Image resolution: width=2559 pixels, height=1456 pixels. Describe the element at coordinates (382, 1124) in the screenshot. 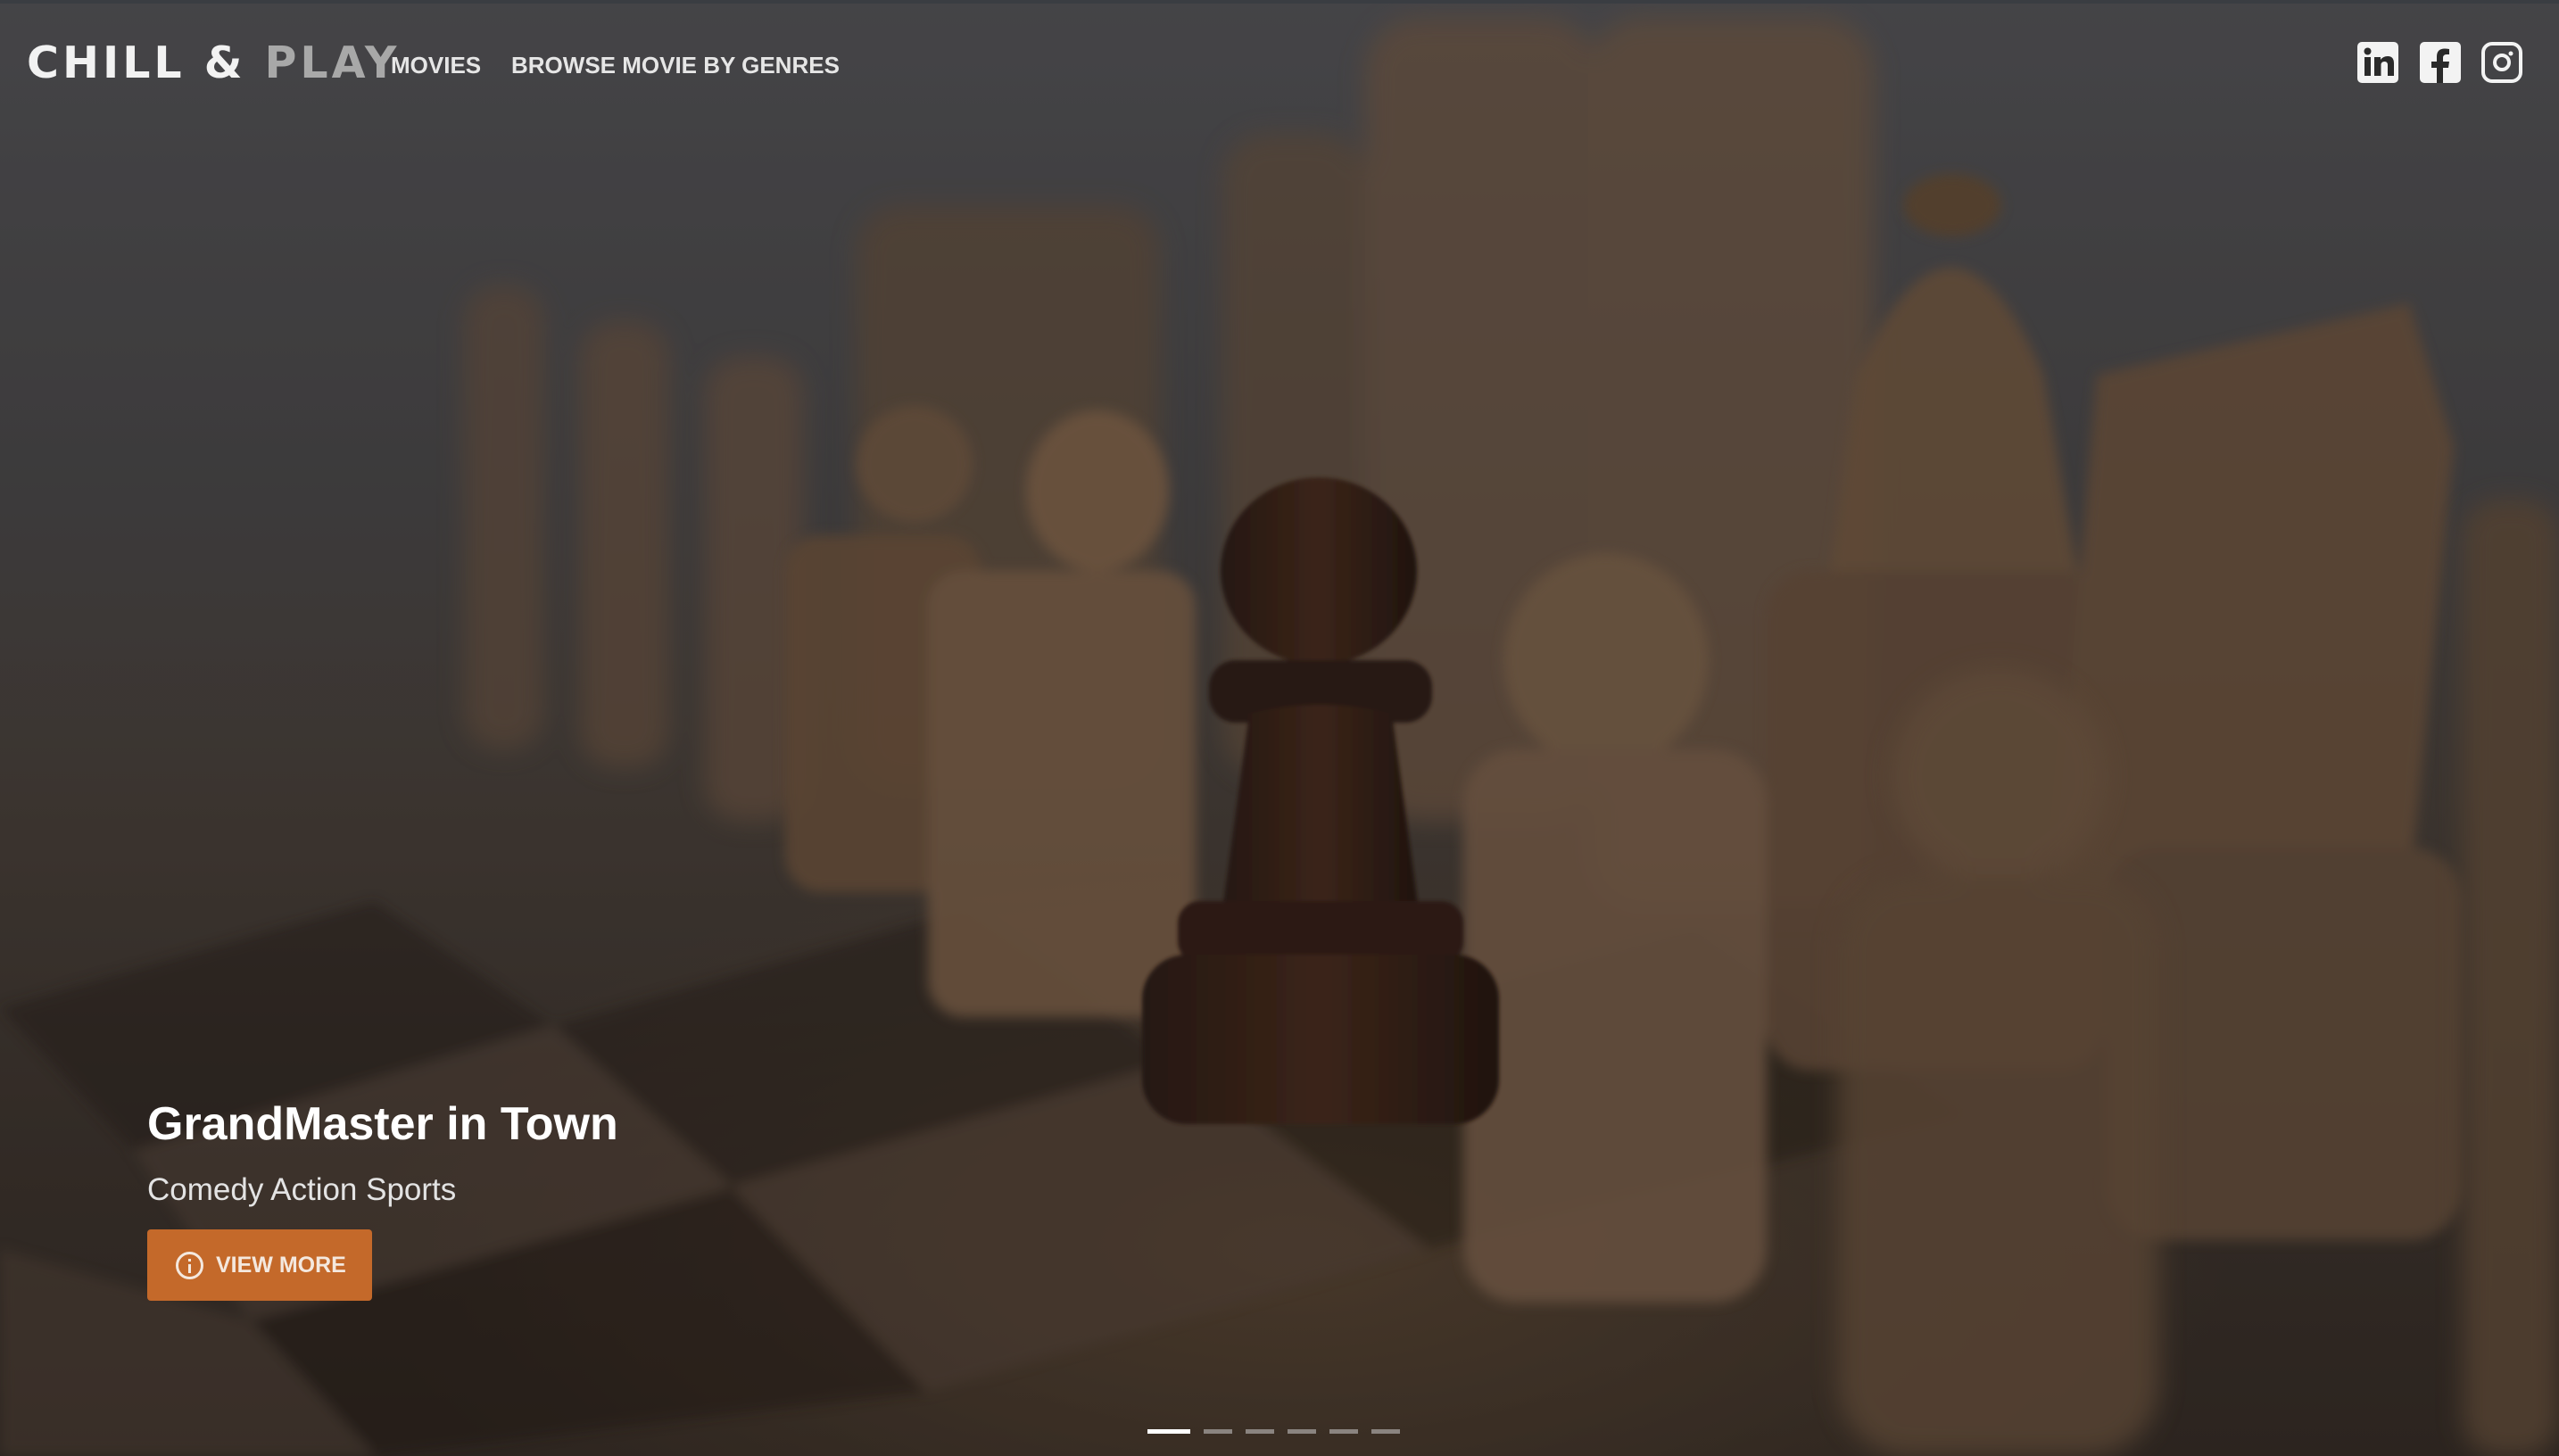

I see `movie-title: GrandMaster in Town` at that location.